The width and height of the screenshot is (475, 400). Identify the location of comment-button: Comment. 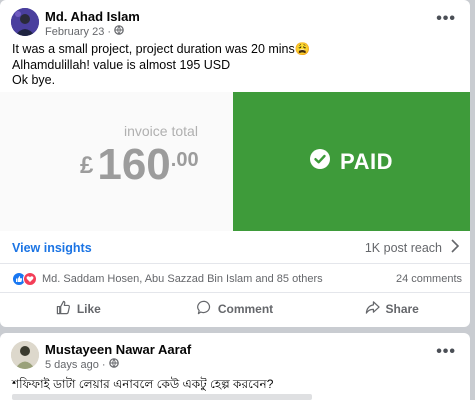
(235, 309).